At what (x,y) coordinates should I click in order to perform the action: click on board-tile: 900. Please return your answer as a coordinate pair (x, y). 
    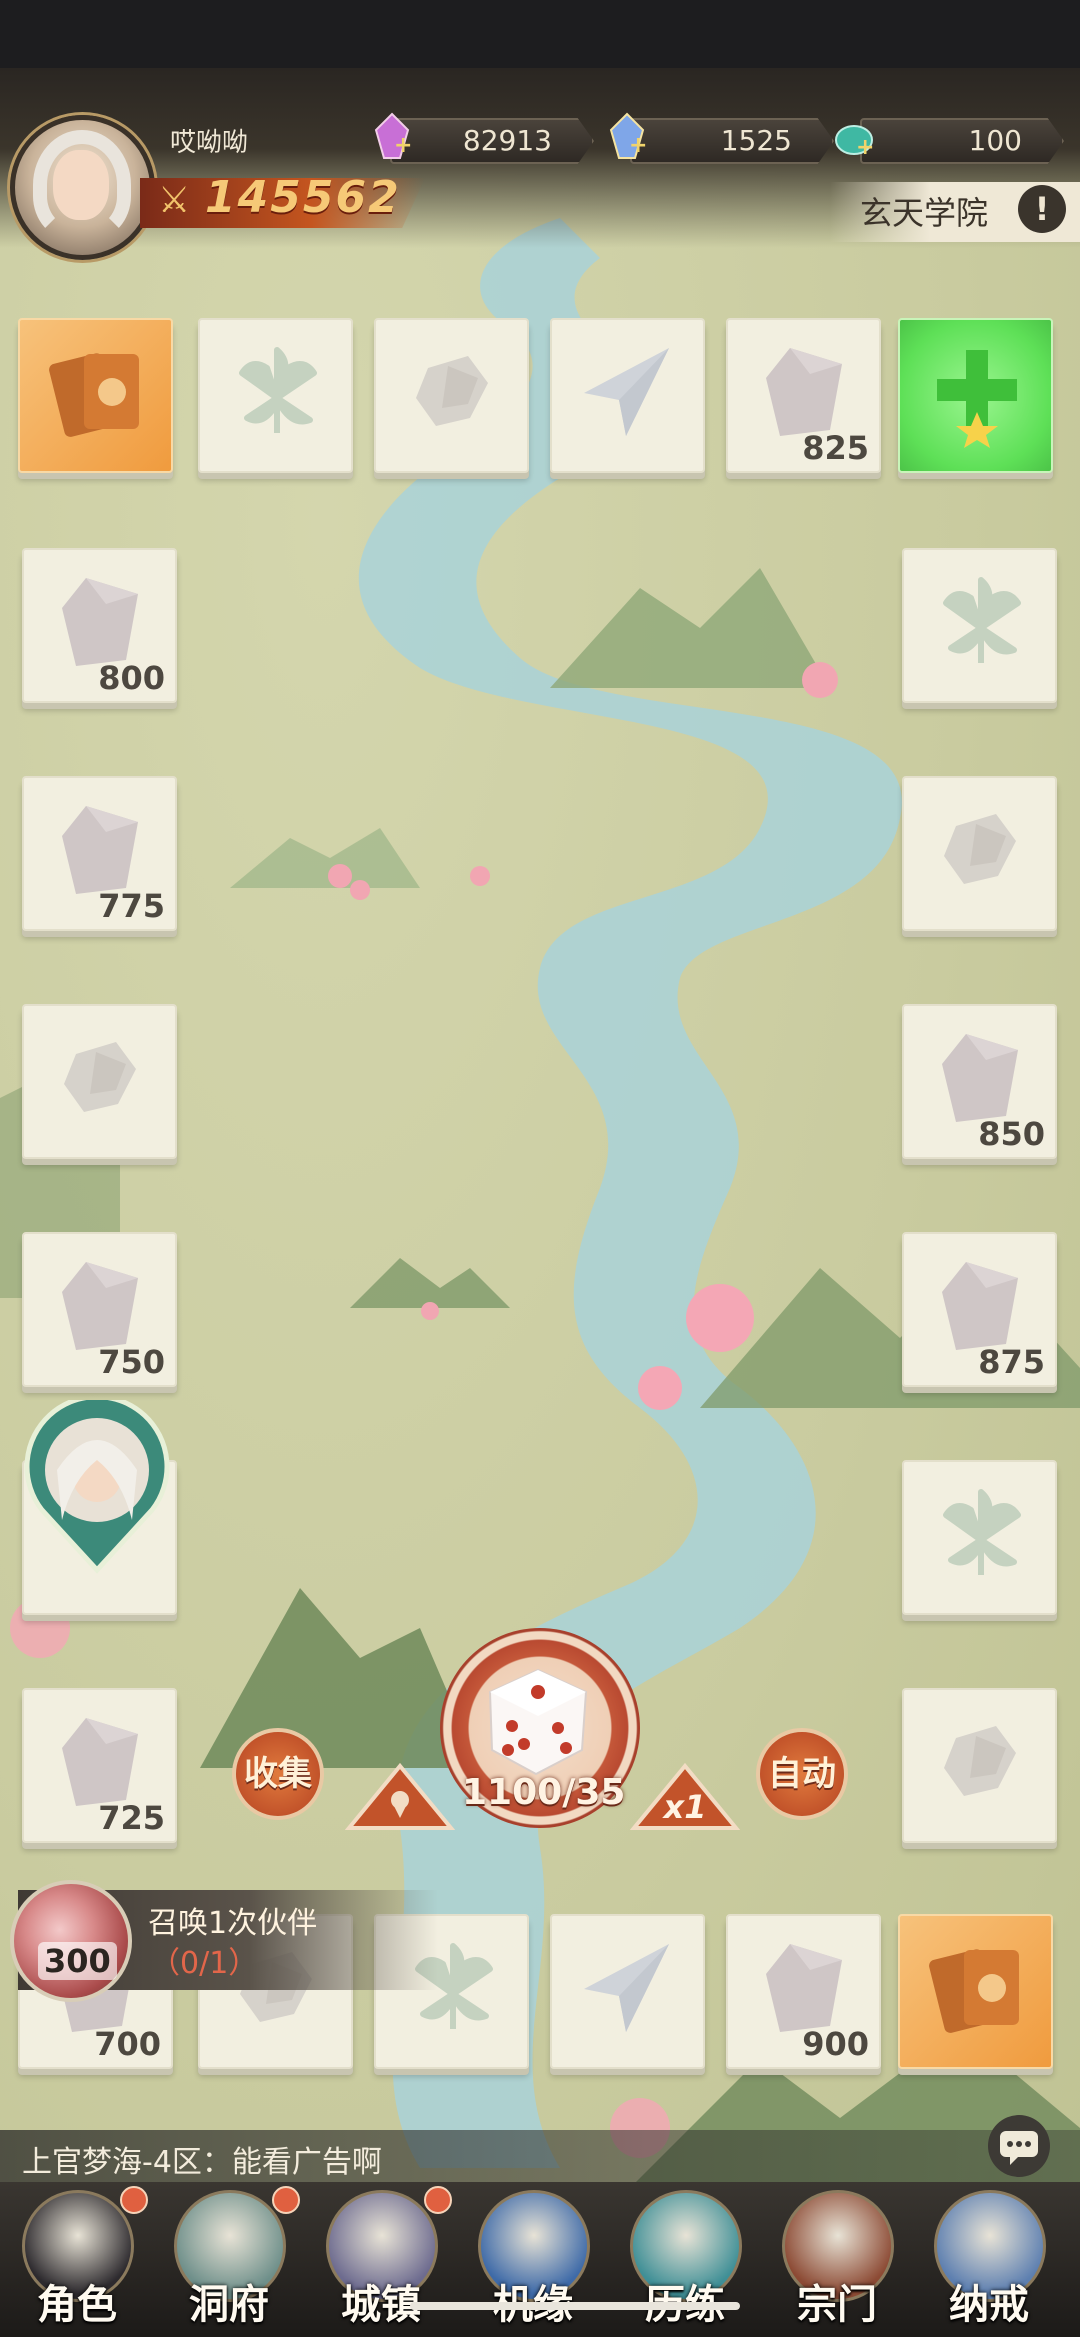
    Looking at the image, I should click on (803, 1991).